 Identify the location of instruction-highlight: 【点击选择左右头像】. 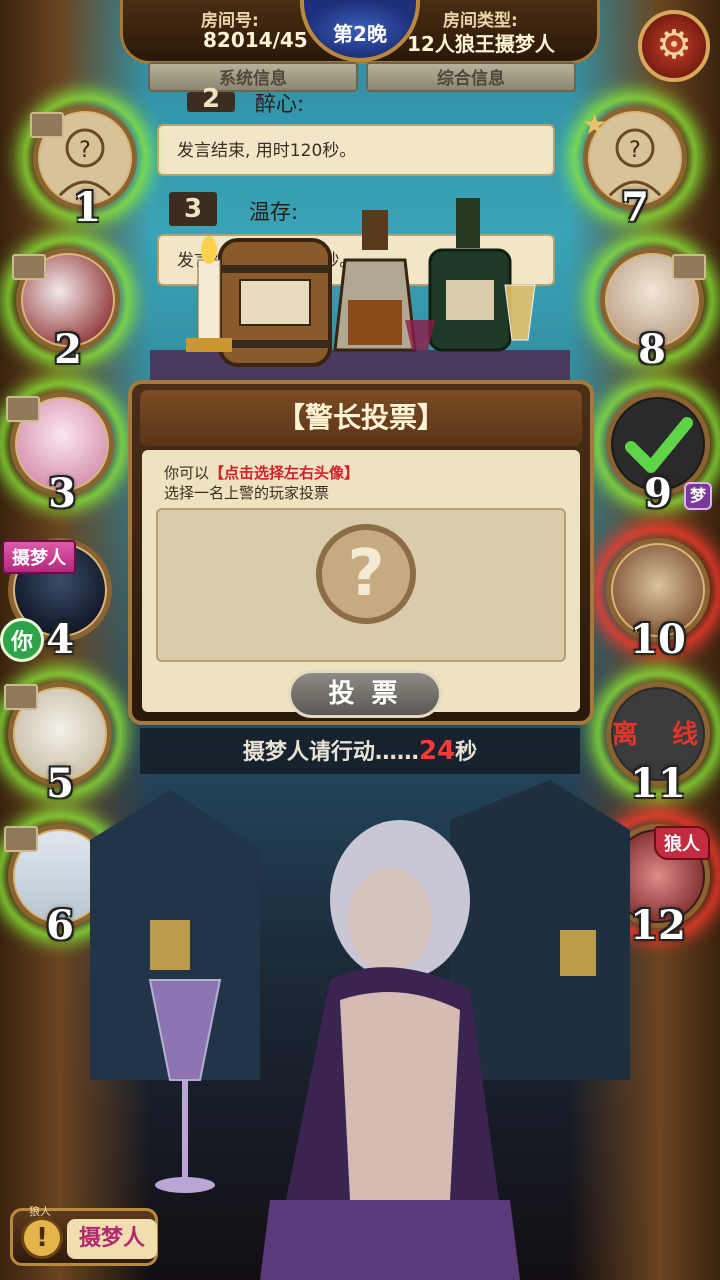
(284, 473).